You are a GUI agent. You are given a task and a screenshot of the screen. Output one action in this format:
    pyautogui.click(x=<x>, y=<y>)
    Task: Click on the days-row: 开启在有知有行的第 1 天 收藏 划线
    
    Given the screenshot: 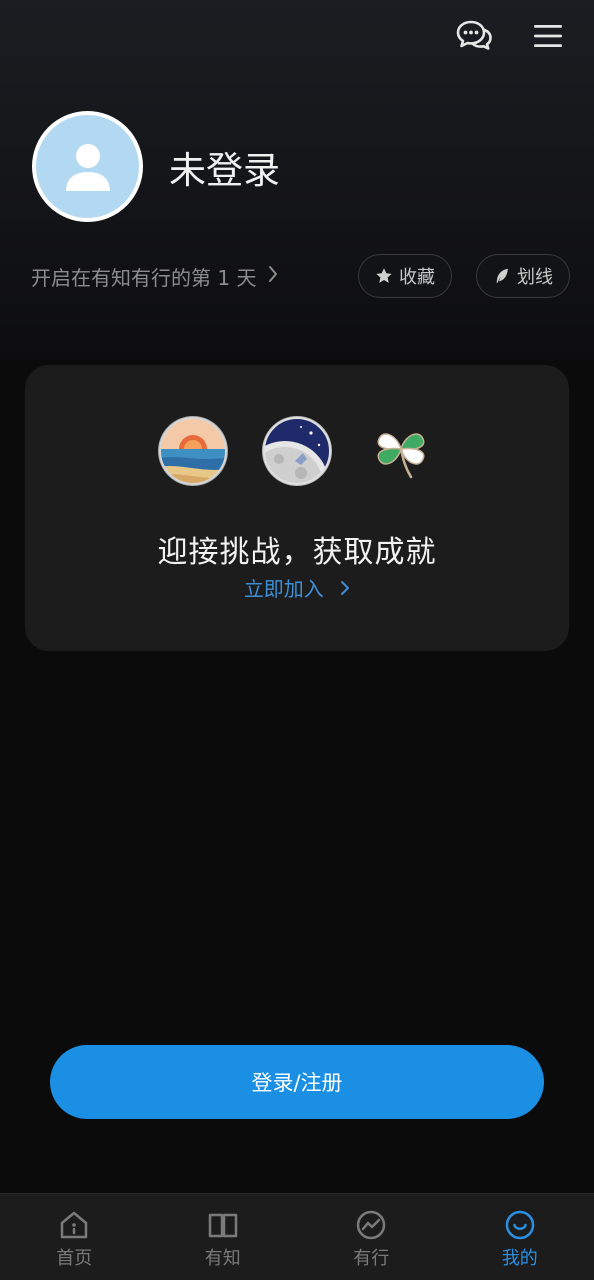 What is the action you would take?
    pyautogui.click(x=300, y=276)
    